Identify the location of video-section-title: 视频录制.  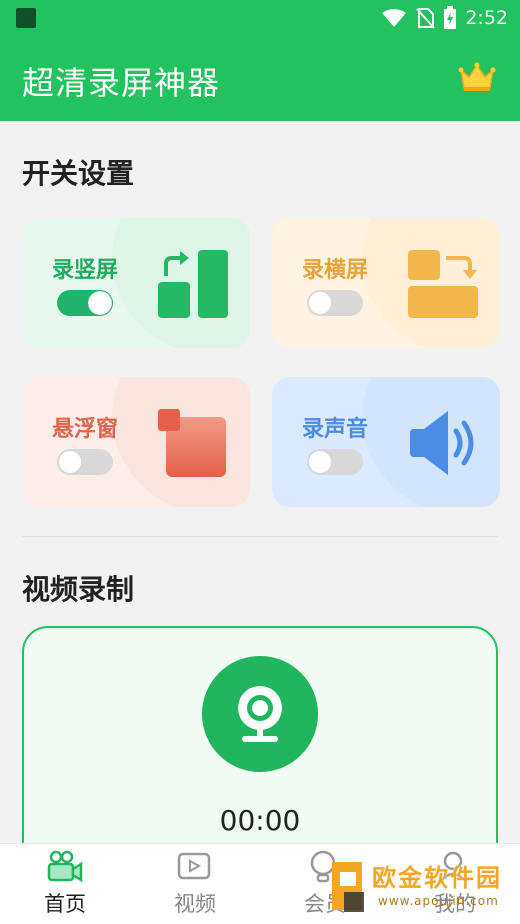
(78, 589).